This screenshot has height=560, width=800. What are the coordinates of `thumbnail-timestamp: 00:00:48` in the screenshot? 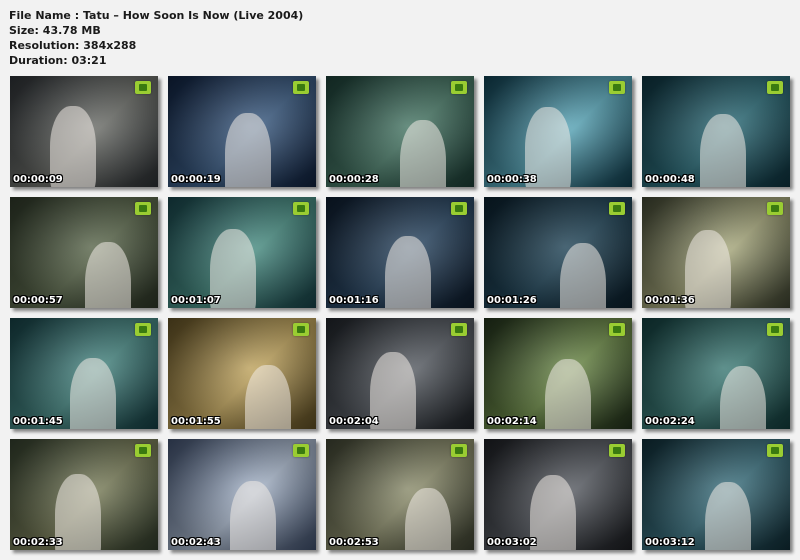 It's located at (670, 179).